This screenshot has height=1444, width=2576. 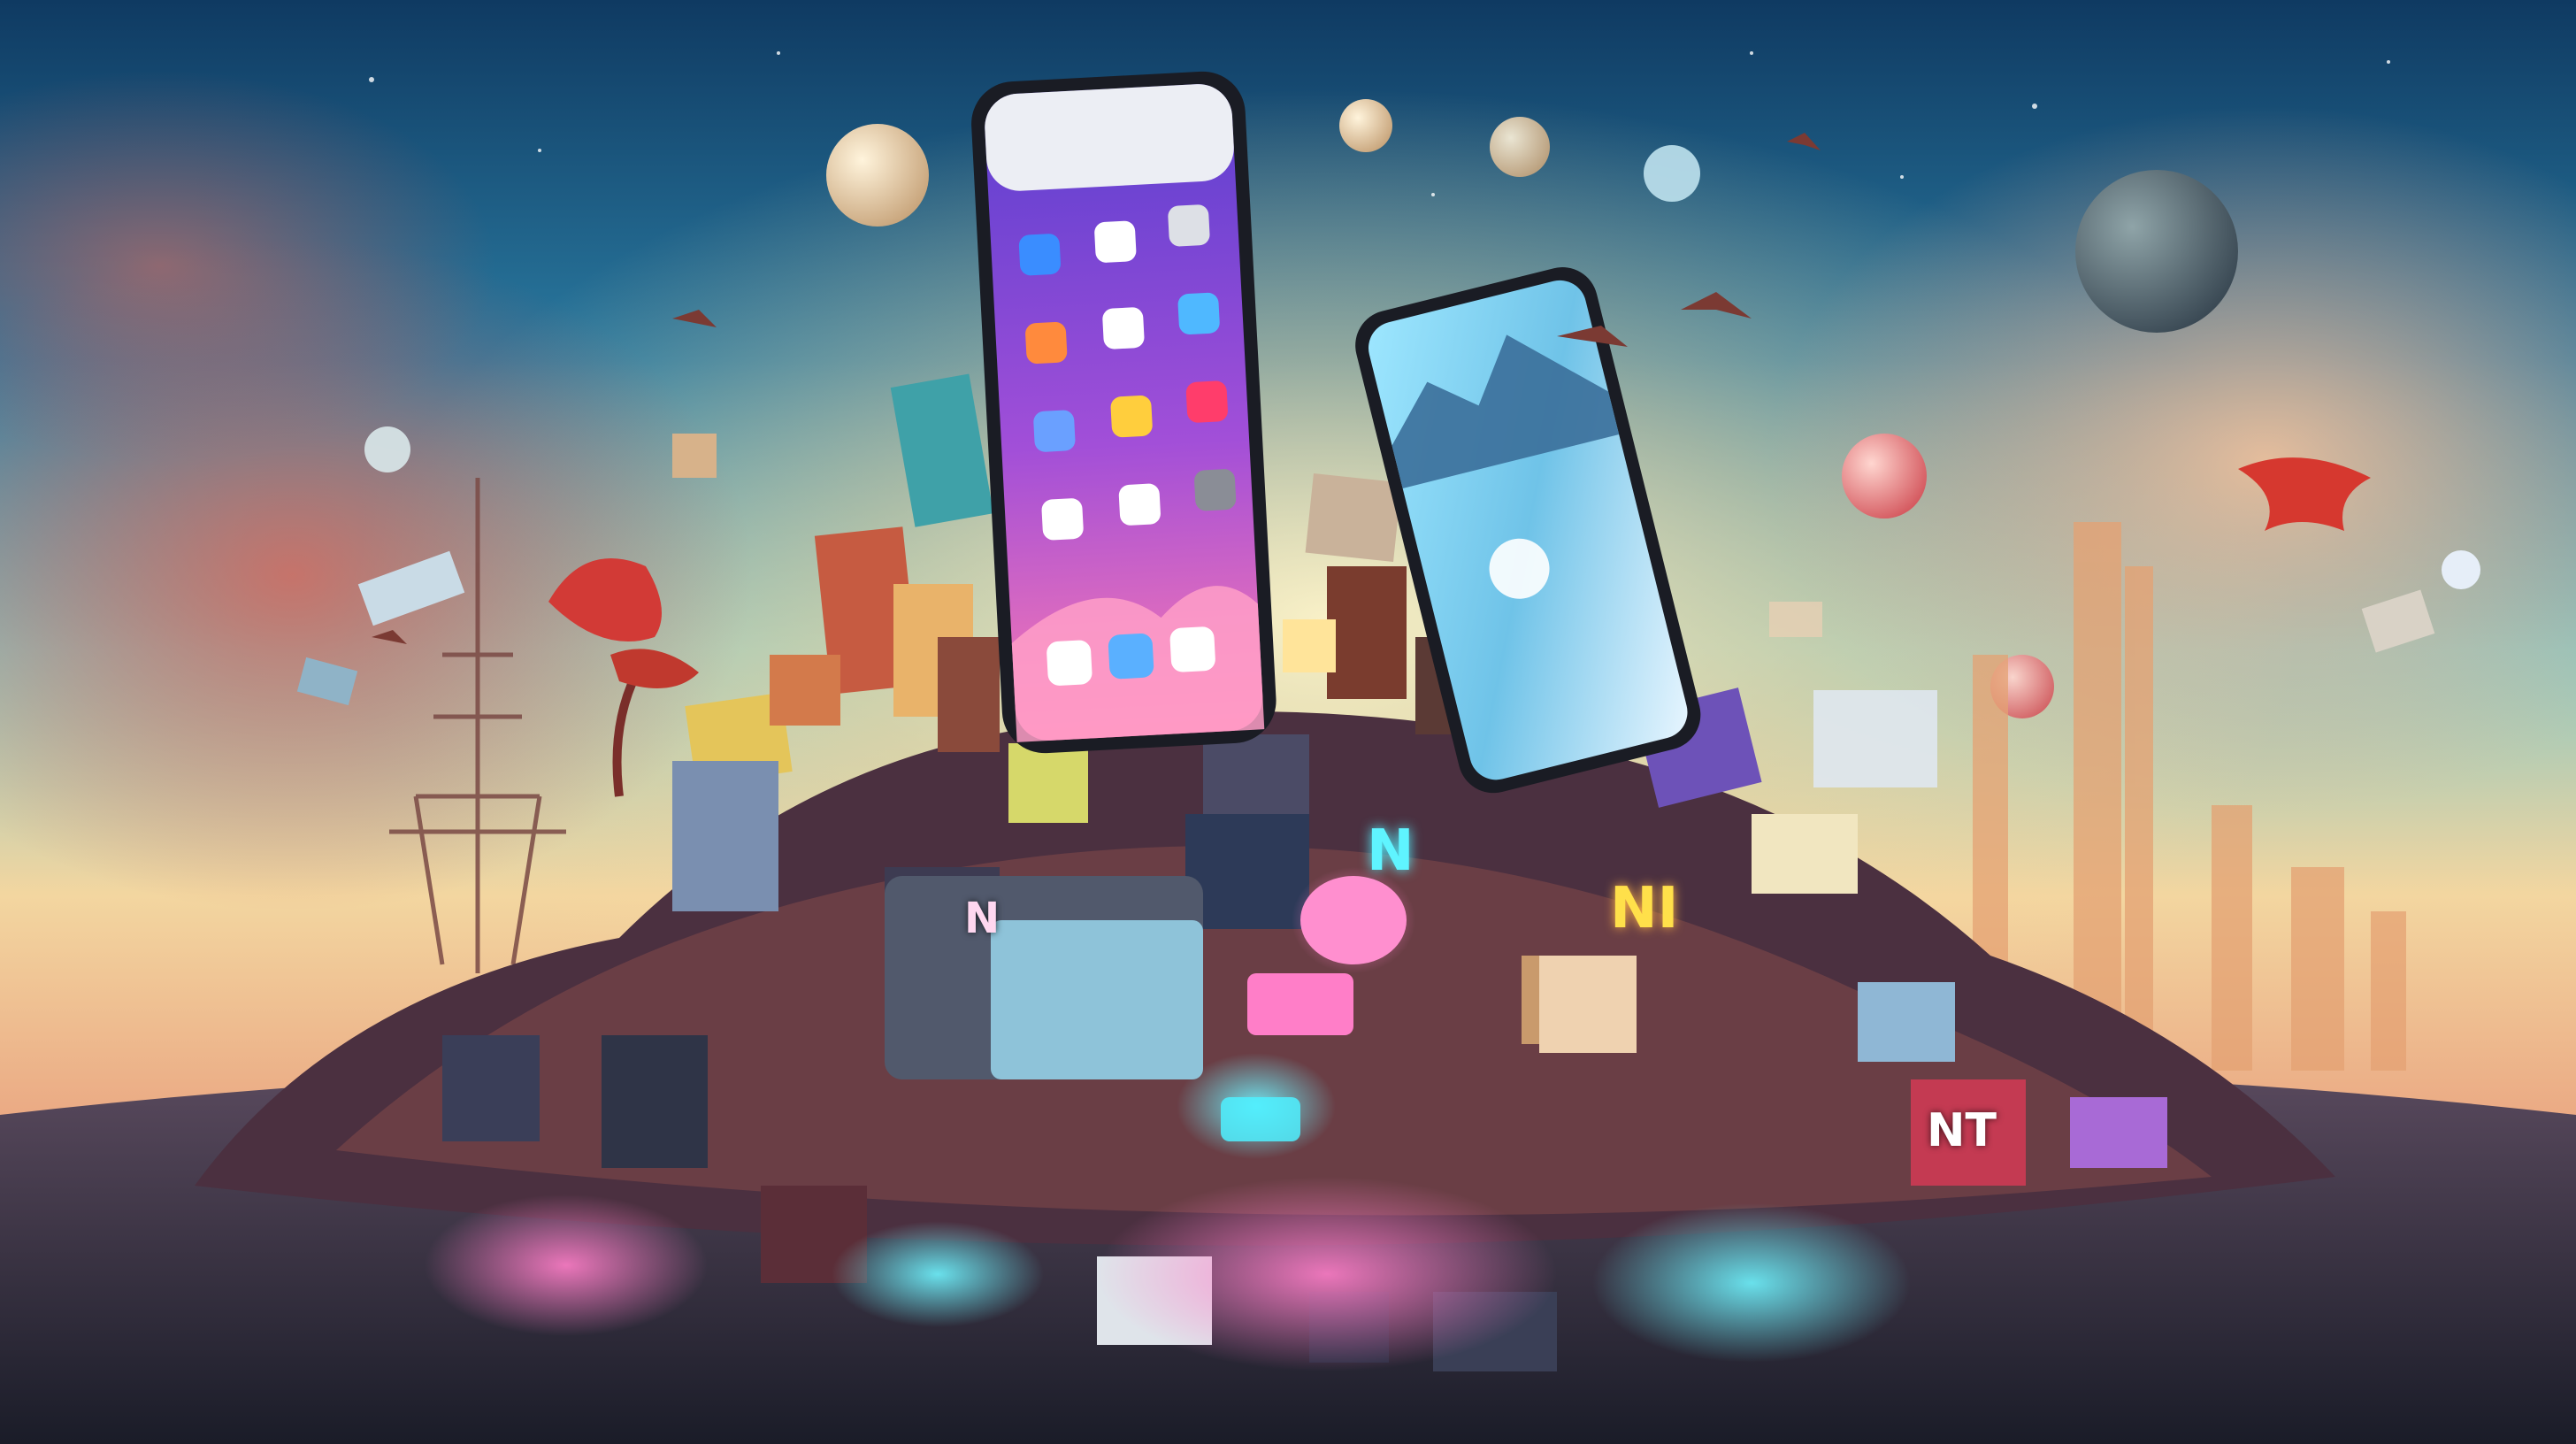 What do you see at coordinates (1260, 1119) in the screenshot?
I see `cyan-neon-sign` at bounding box center [1260, 1119].